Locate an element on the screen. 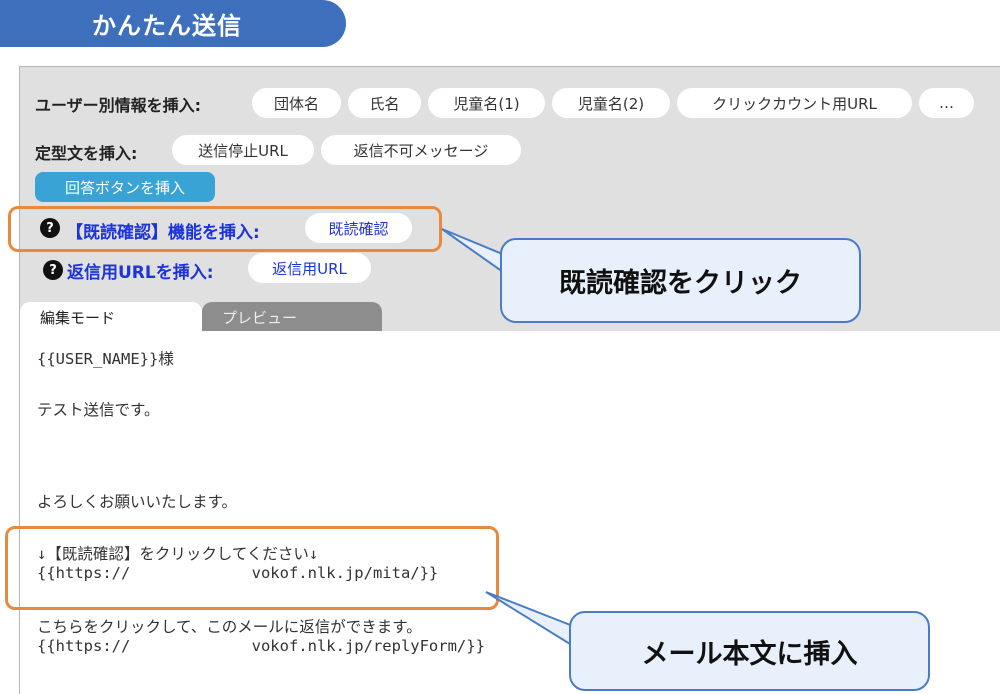  editor-line: こちらをクリックして、このメールに返信ができます。 is located at coordinates (229, 627).